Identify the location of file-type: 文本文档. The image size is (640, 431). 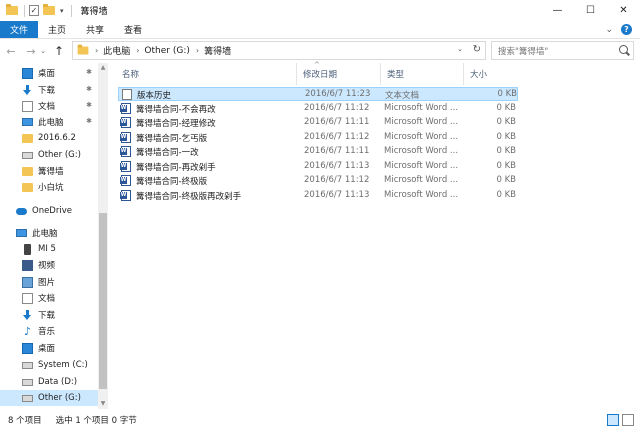
(402, 96).